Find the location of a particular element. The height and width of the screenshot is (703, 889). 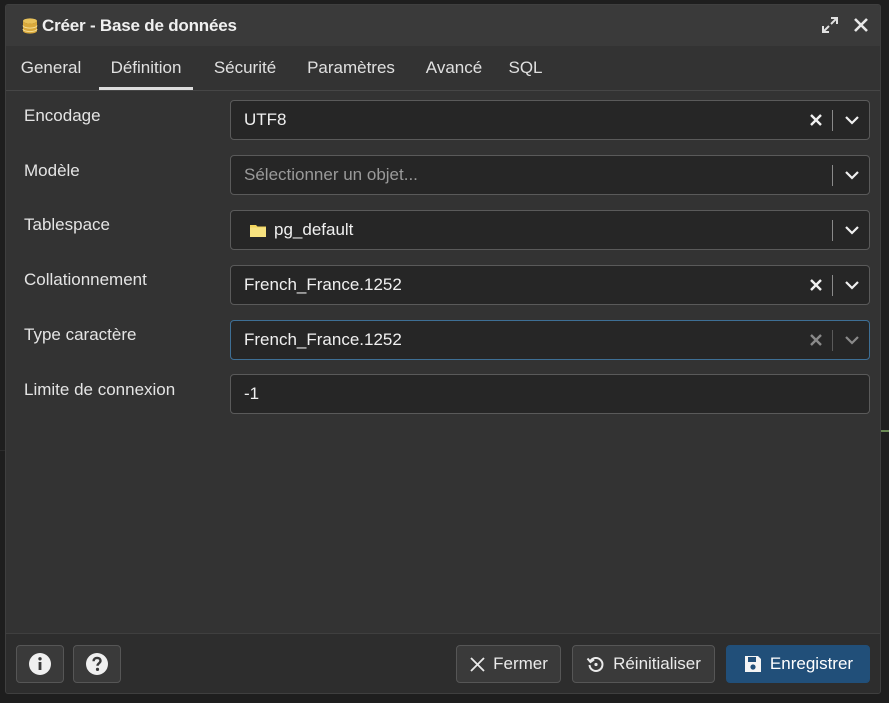

save-button: Enregistrer is located at coordinates (798, 664).